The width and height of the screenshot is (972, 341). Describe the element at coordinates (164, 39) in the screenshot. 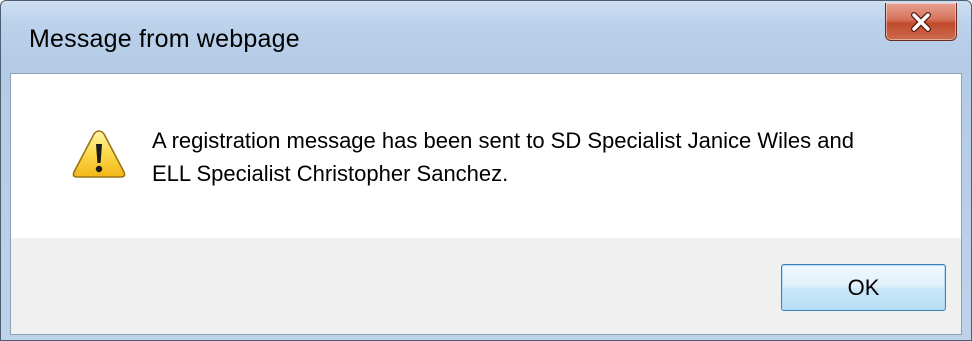

I see `dialog-title: Message from webpage` at that location.